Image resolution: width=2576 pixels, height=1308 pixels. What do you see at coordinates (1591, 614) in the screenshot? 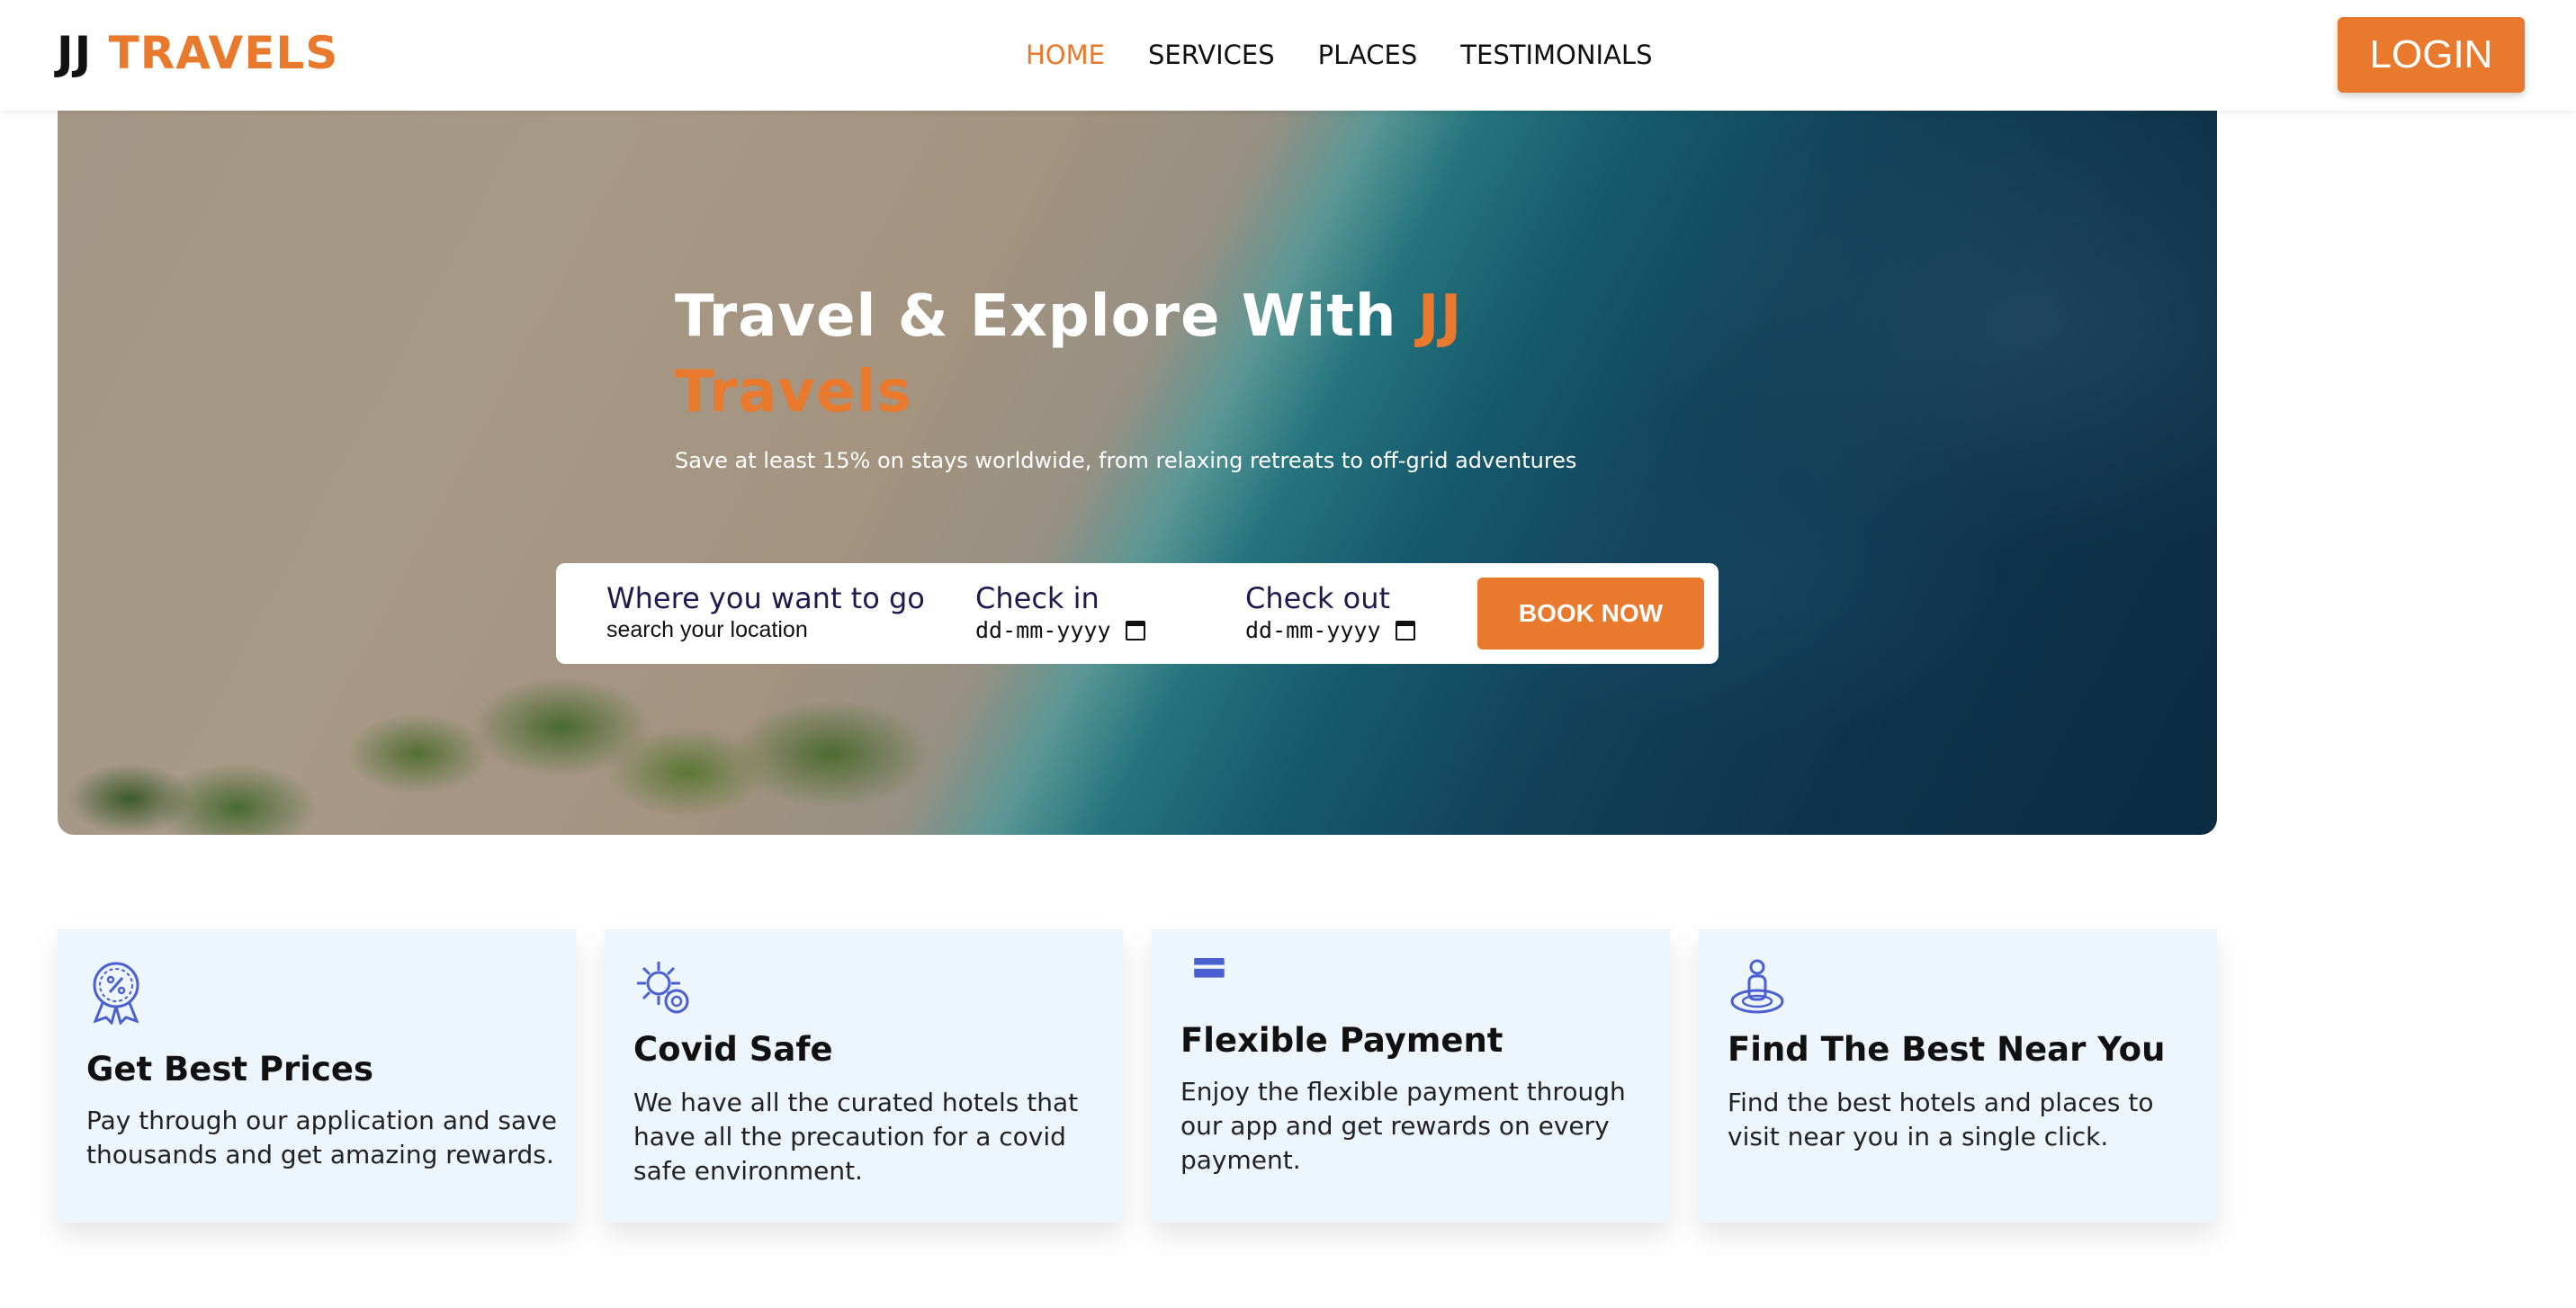
I see `book-now-button: BOOK NOW` at bounding box center [1591, 614].